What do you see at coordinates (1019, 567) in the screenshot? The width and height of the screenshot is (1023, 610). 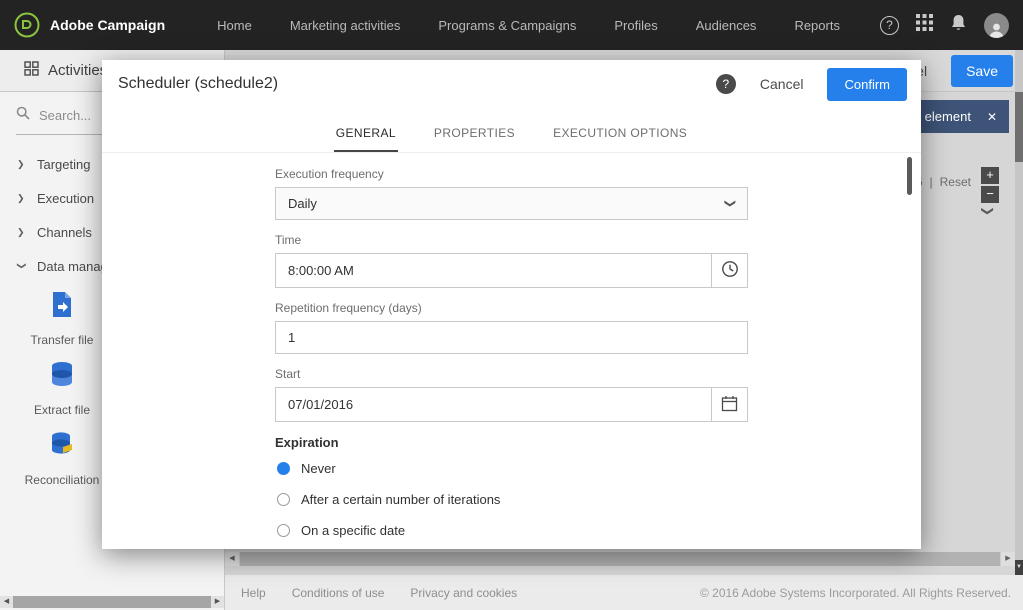 I see `scroll-down-icon: ▼` at bounding box center [1019, 567].